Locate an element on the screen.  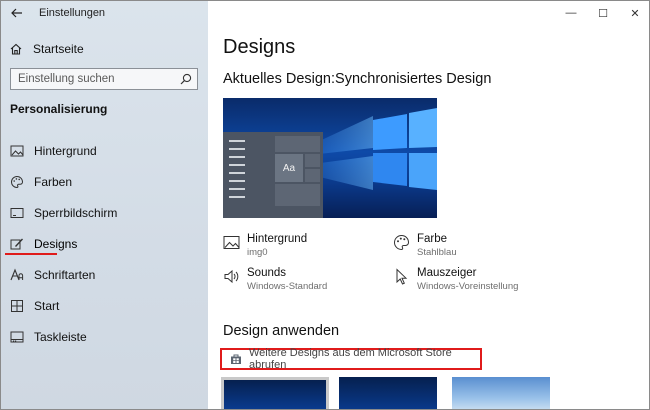
cursor-icon is located at coordinates (402, 276).